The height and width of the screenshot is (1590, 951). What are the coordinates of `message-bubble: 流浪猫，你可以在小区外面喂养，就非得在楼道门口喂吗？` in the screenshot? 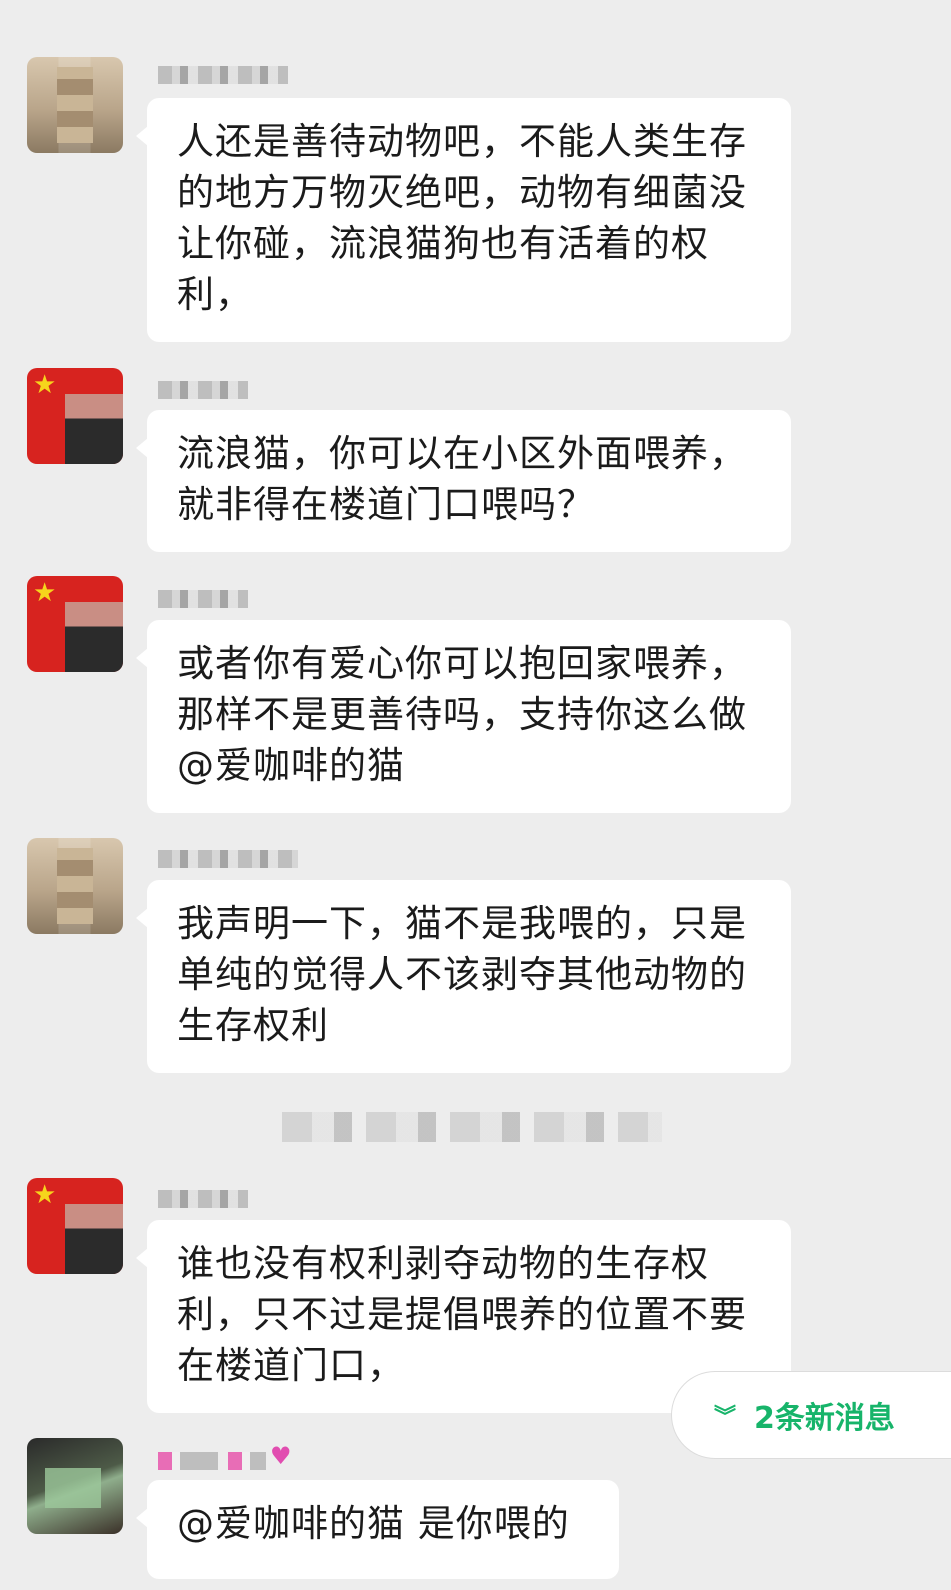 It's located at (463, 481).